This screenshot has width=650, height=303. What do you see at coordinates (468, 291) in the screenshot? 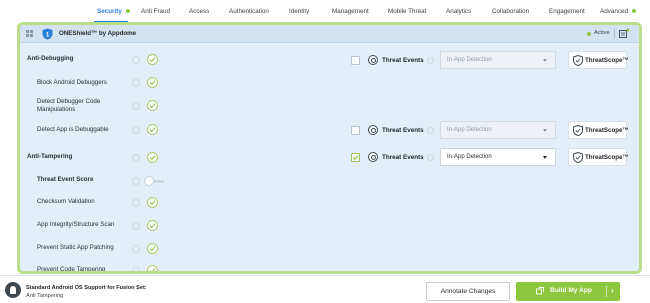
I see `annotate-changes-button: Annotate Changes` at bounding box center [468, 291].